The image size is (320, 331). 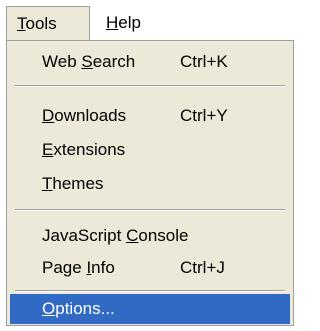 What do you see at coordinates (202, 267) in the screenshot?
I see `menu-item-page-info-shortcut: Ctrl+J` at bounding box center [202, 267].